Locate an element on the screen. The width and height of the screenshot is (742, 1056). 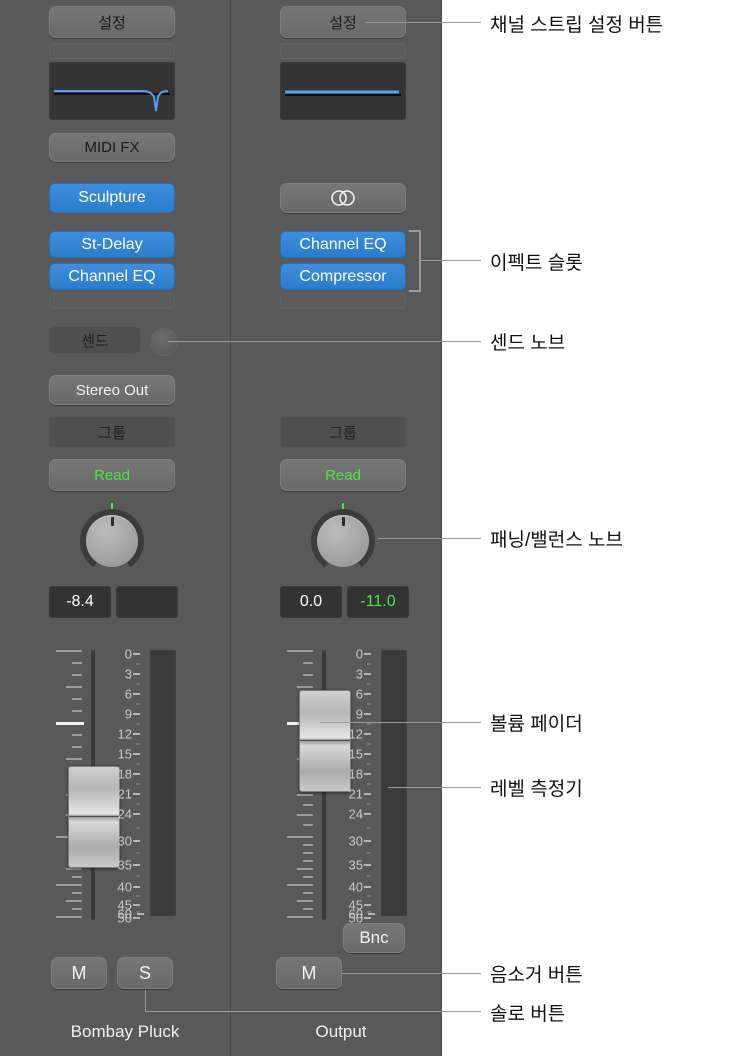
audio-fx-slot-empty-output is located at coordinates (343, 301).